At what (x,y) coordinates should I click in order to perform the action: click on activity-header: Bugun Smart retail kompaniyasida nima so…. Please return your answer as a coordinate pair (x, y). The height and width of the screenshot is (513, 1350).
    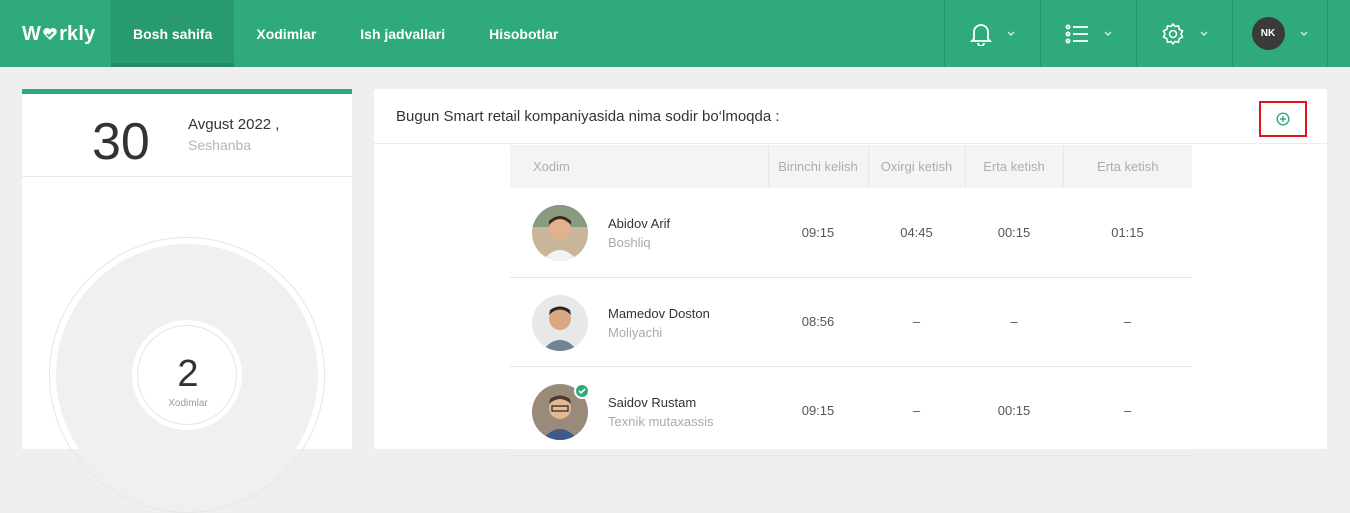
    Looking at the image, I should click on (850, 116).